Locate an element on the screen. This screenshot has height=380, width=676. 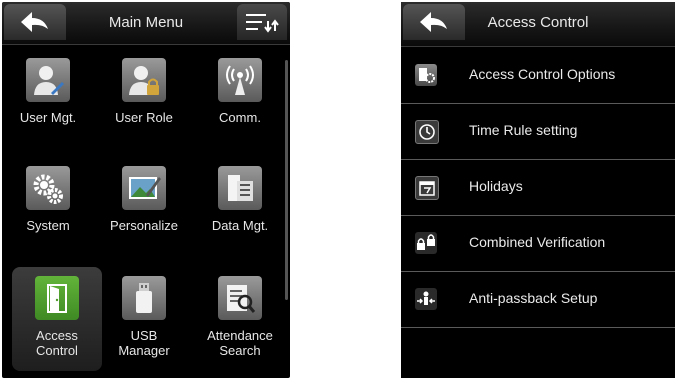
menu-item-attendance-search: Attendance Search is located at coordinates (240, 319).